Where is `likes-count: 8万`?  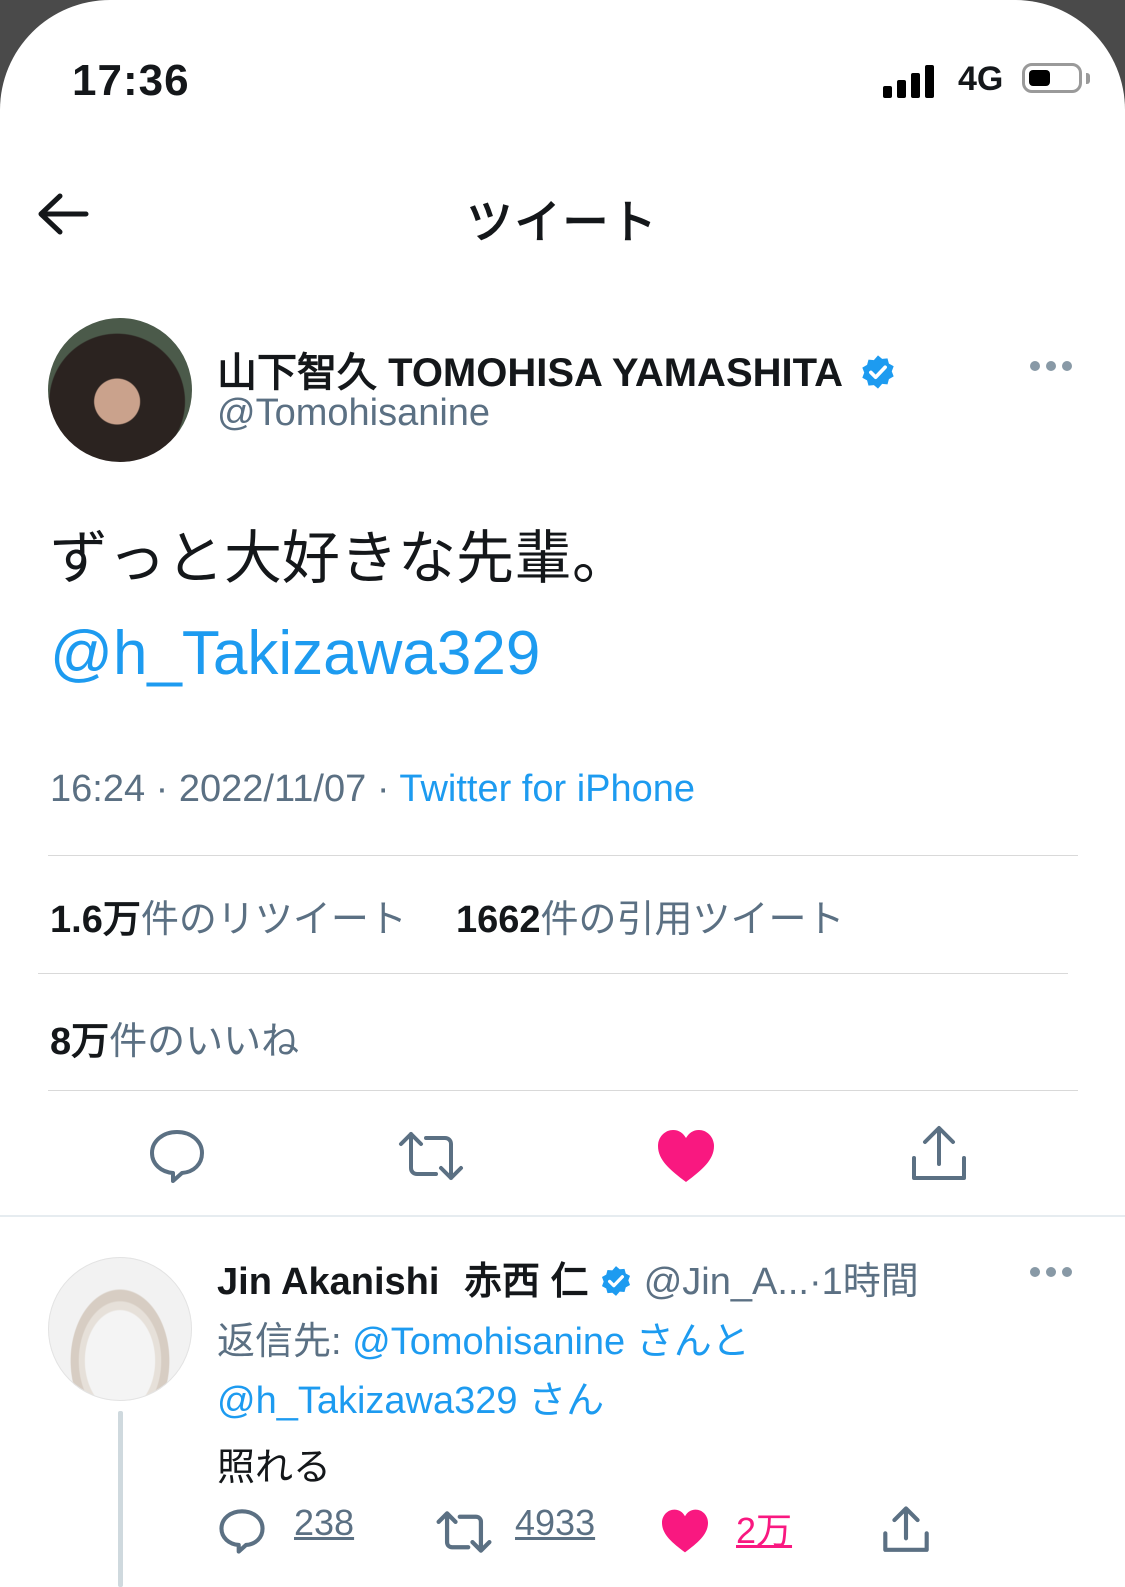
likes-count: 8万 is located at coordinates (80, 1042).